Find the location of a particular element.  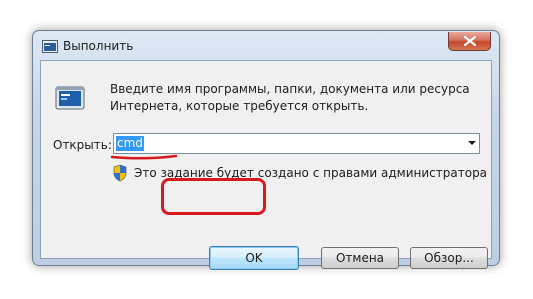

title-bar: Выполнить is located at coordinates (266, 45).